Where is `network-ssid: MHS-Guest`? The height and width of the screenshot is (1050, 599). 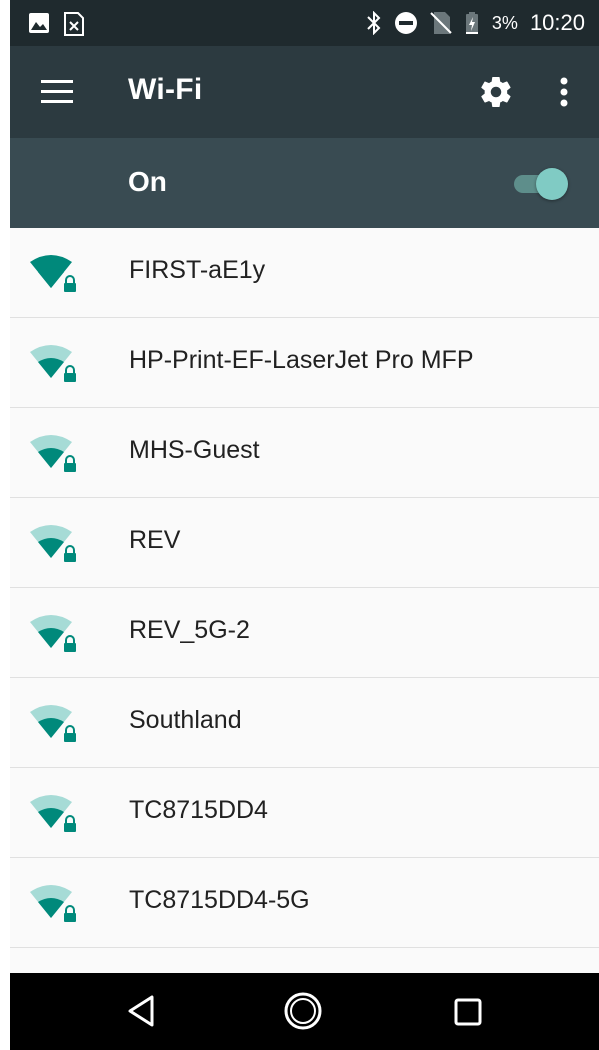
network-ssid: MHS-Guest is located at coordinates (194, 450).